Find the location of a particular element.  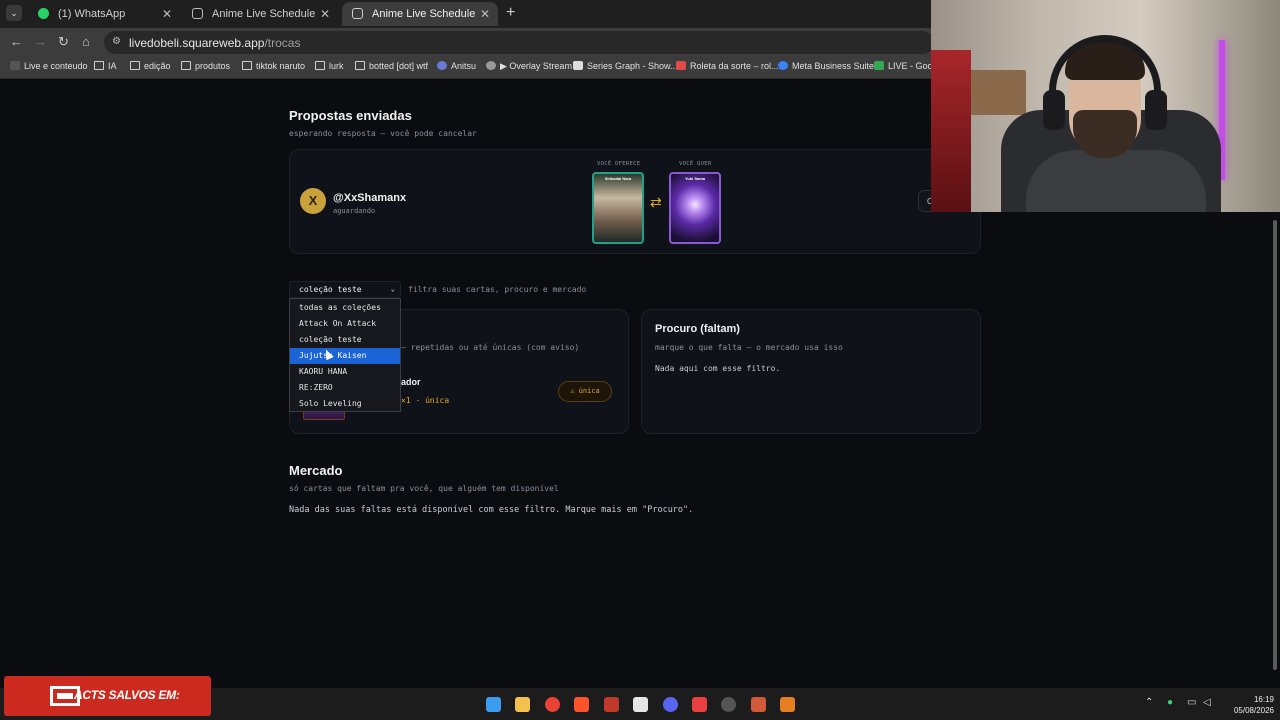

bookmark-item: Anitsu is located at coordinates (456, 66).